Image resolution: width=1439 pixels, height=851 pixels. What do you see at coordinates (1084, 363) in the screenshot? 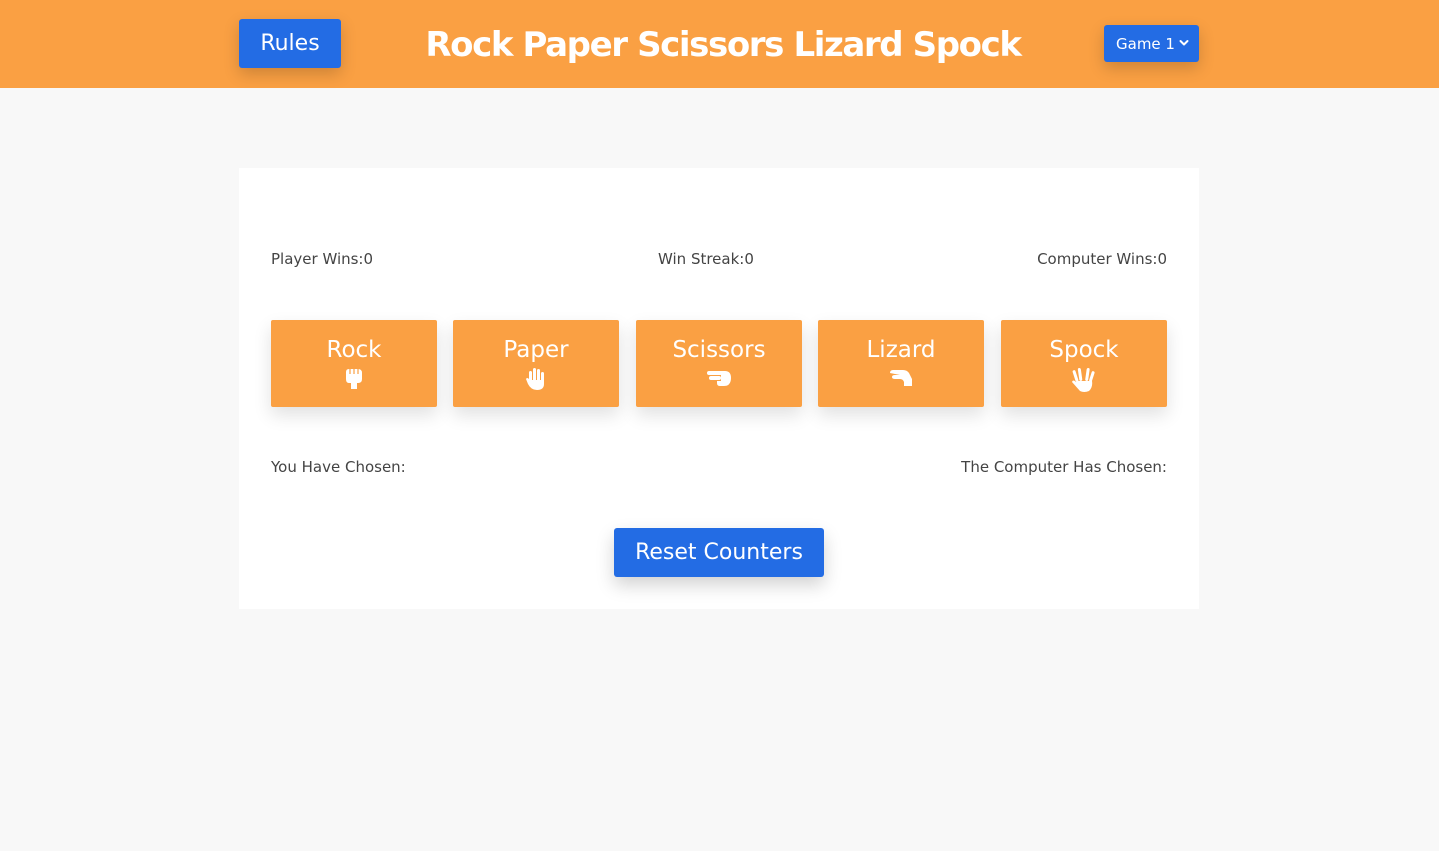
I see `spock-button: Spock` at bounding box center [1084, 363].